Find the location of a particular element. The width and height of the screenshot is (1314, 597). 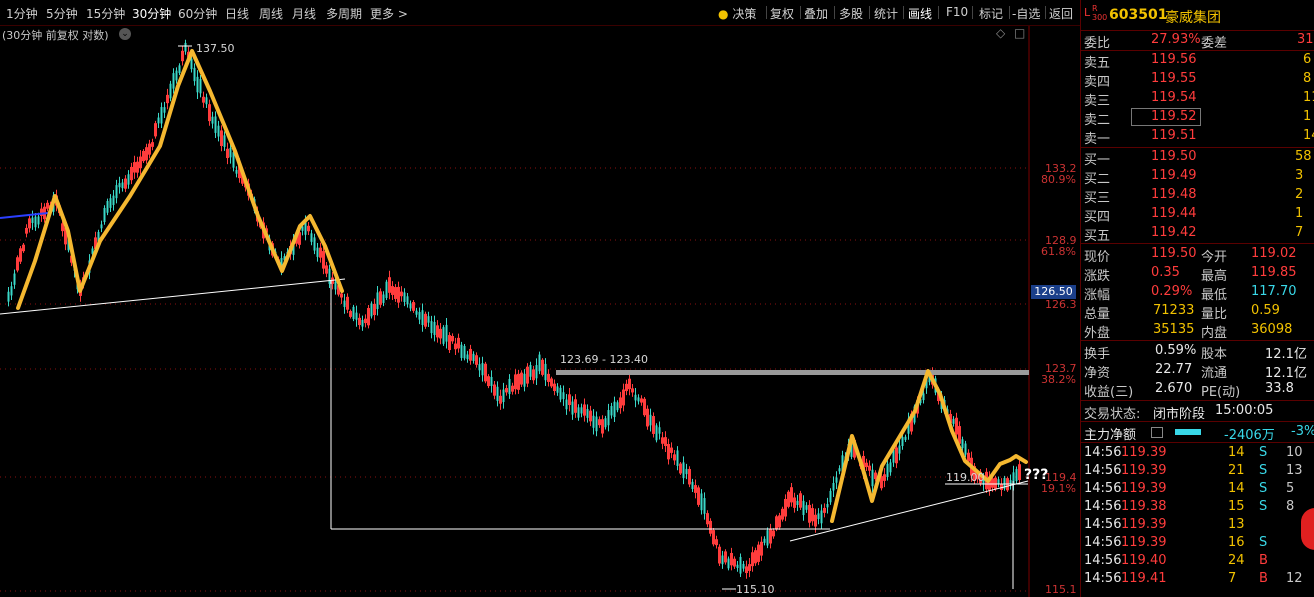

period-1min: 1分钟 is located at coordinates (22, 13).